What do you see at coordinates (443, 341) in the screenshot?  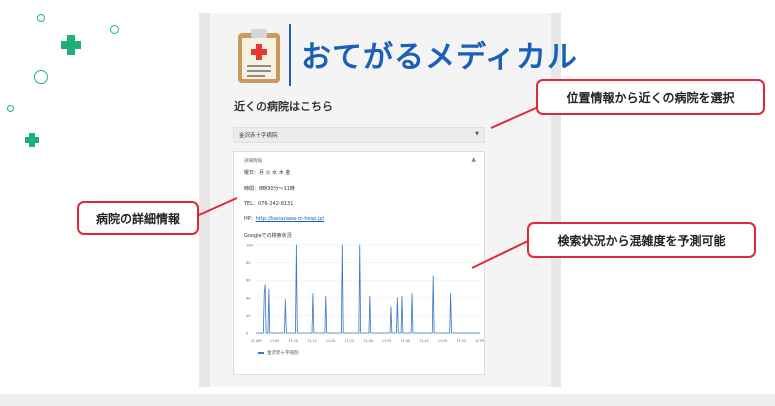 I see `x-tick-label: 11:50` at bounding box center [443, 341].